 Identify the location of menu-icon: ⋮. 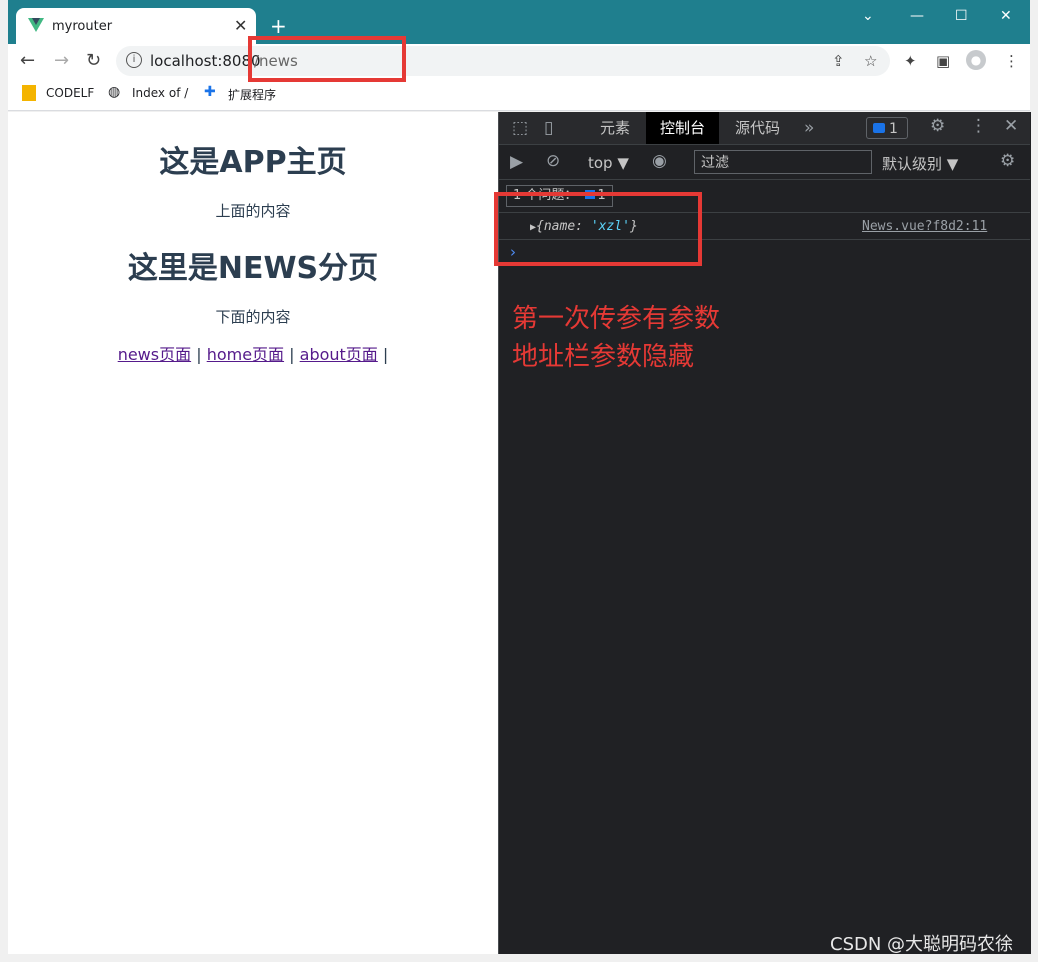
(1011, 61).